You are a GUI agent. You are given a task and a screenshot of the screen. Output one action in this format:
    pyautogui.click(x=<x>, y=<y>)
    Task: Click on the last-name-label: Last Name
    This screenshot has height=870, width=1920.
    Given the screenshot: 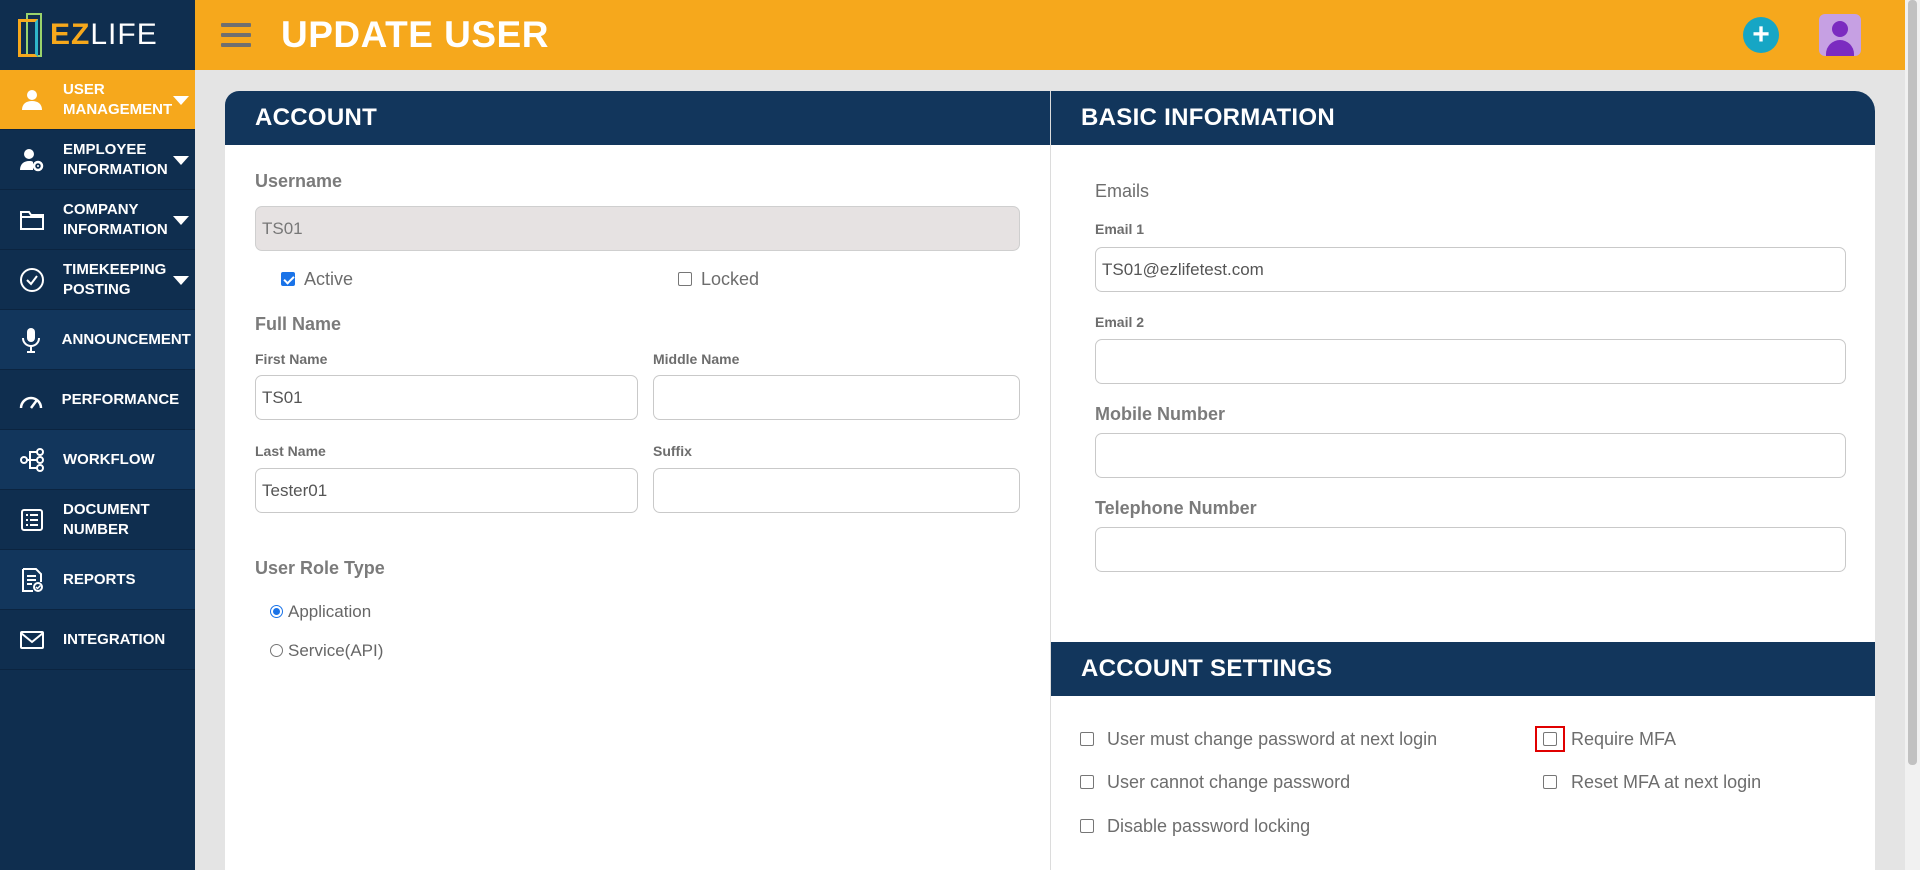 What is the action you would take?
    pyautogui.click(x=290, y=451)
    